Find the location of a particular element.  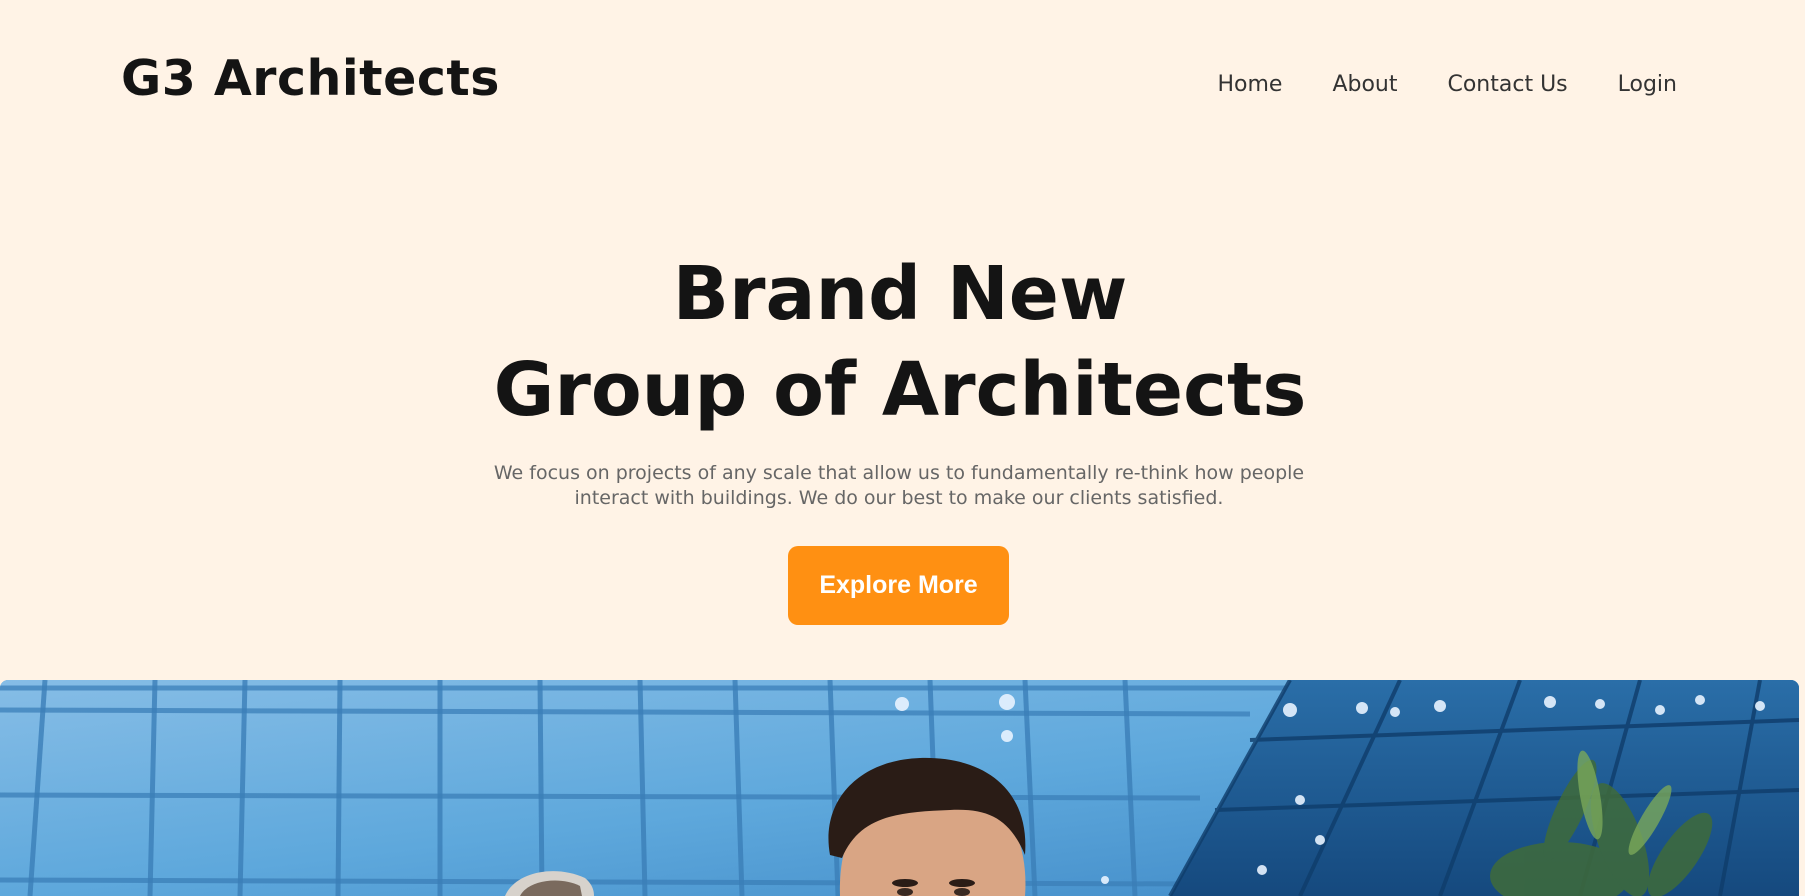

hero-title-line-1: Brand New is located at coordinates (900, 294).